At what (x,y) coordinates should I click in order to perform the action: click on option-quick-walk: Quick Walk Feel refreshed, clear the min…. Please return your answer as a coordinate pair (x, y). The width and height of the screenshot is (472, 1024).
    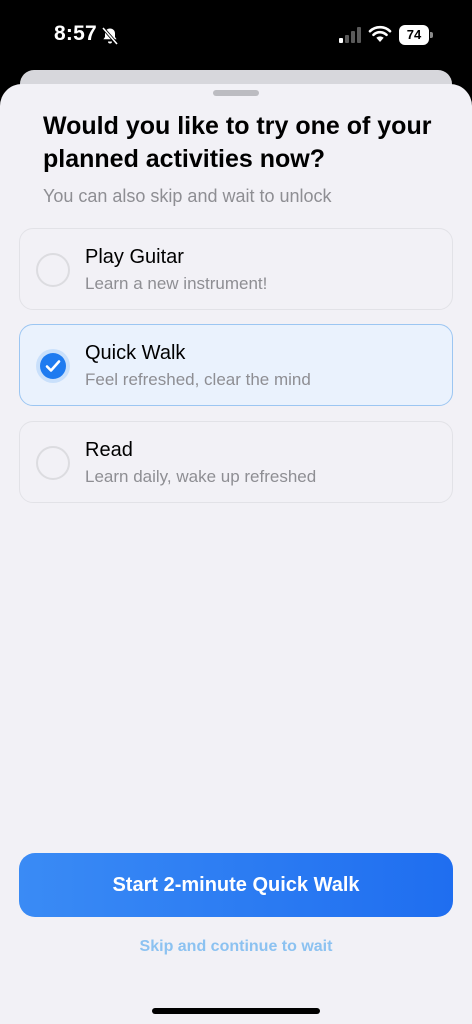
    Looking at the image, I should click on (236, 365).